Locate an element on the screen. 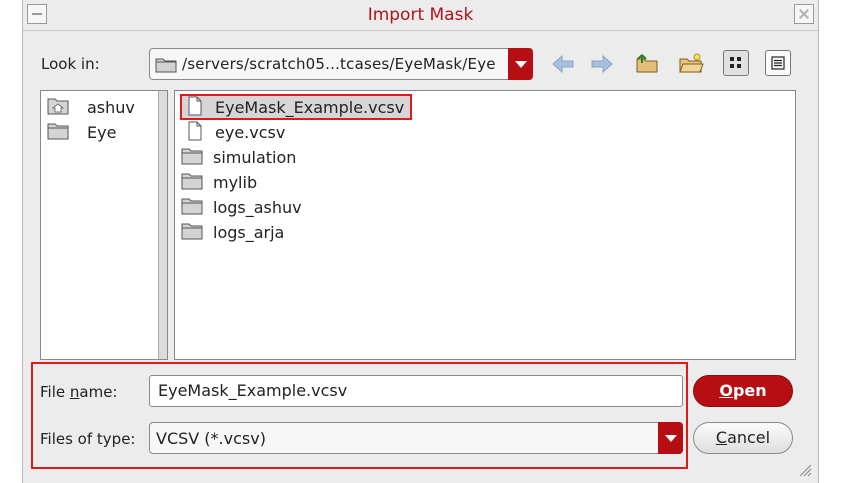  look-in-label: Look in: is located at coordinates (70, 64).